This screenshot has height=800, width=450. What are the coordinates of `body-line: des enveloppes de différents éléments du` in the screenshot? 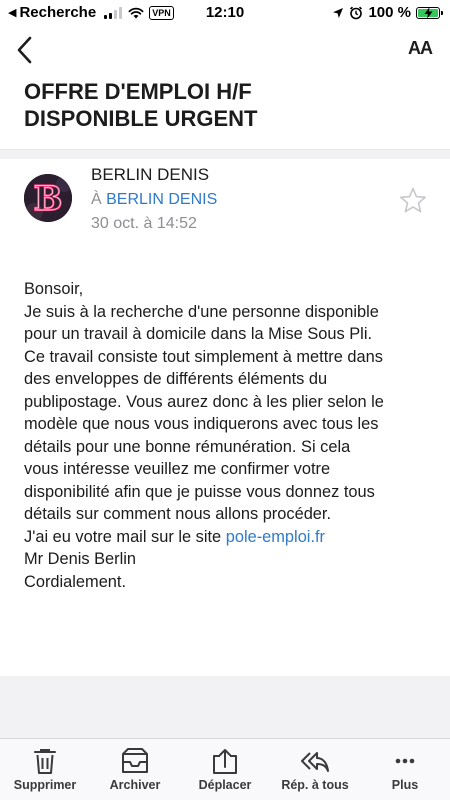 It's located at (176, 379).